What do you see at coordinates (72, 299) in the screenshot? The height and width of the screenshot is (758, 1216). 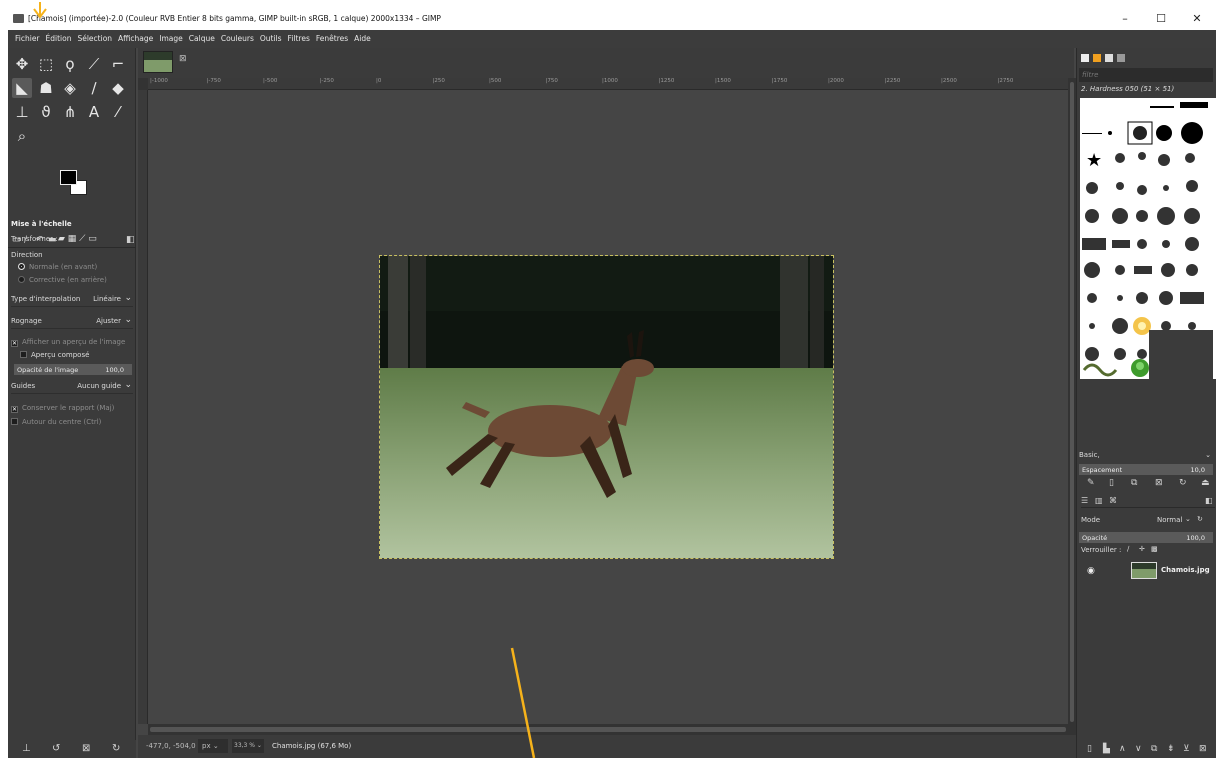 I see `interpolation-combo: Type d'interpolation Linéaire ⌄` at bounding box center [72, 299].